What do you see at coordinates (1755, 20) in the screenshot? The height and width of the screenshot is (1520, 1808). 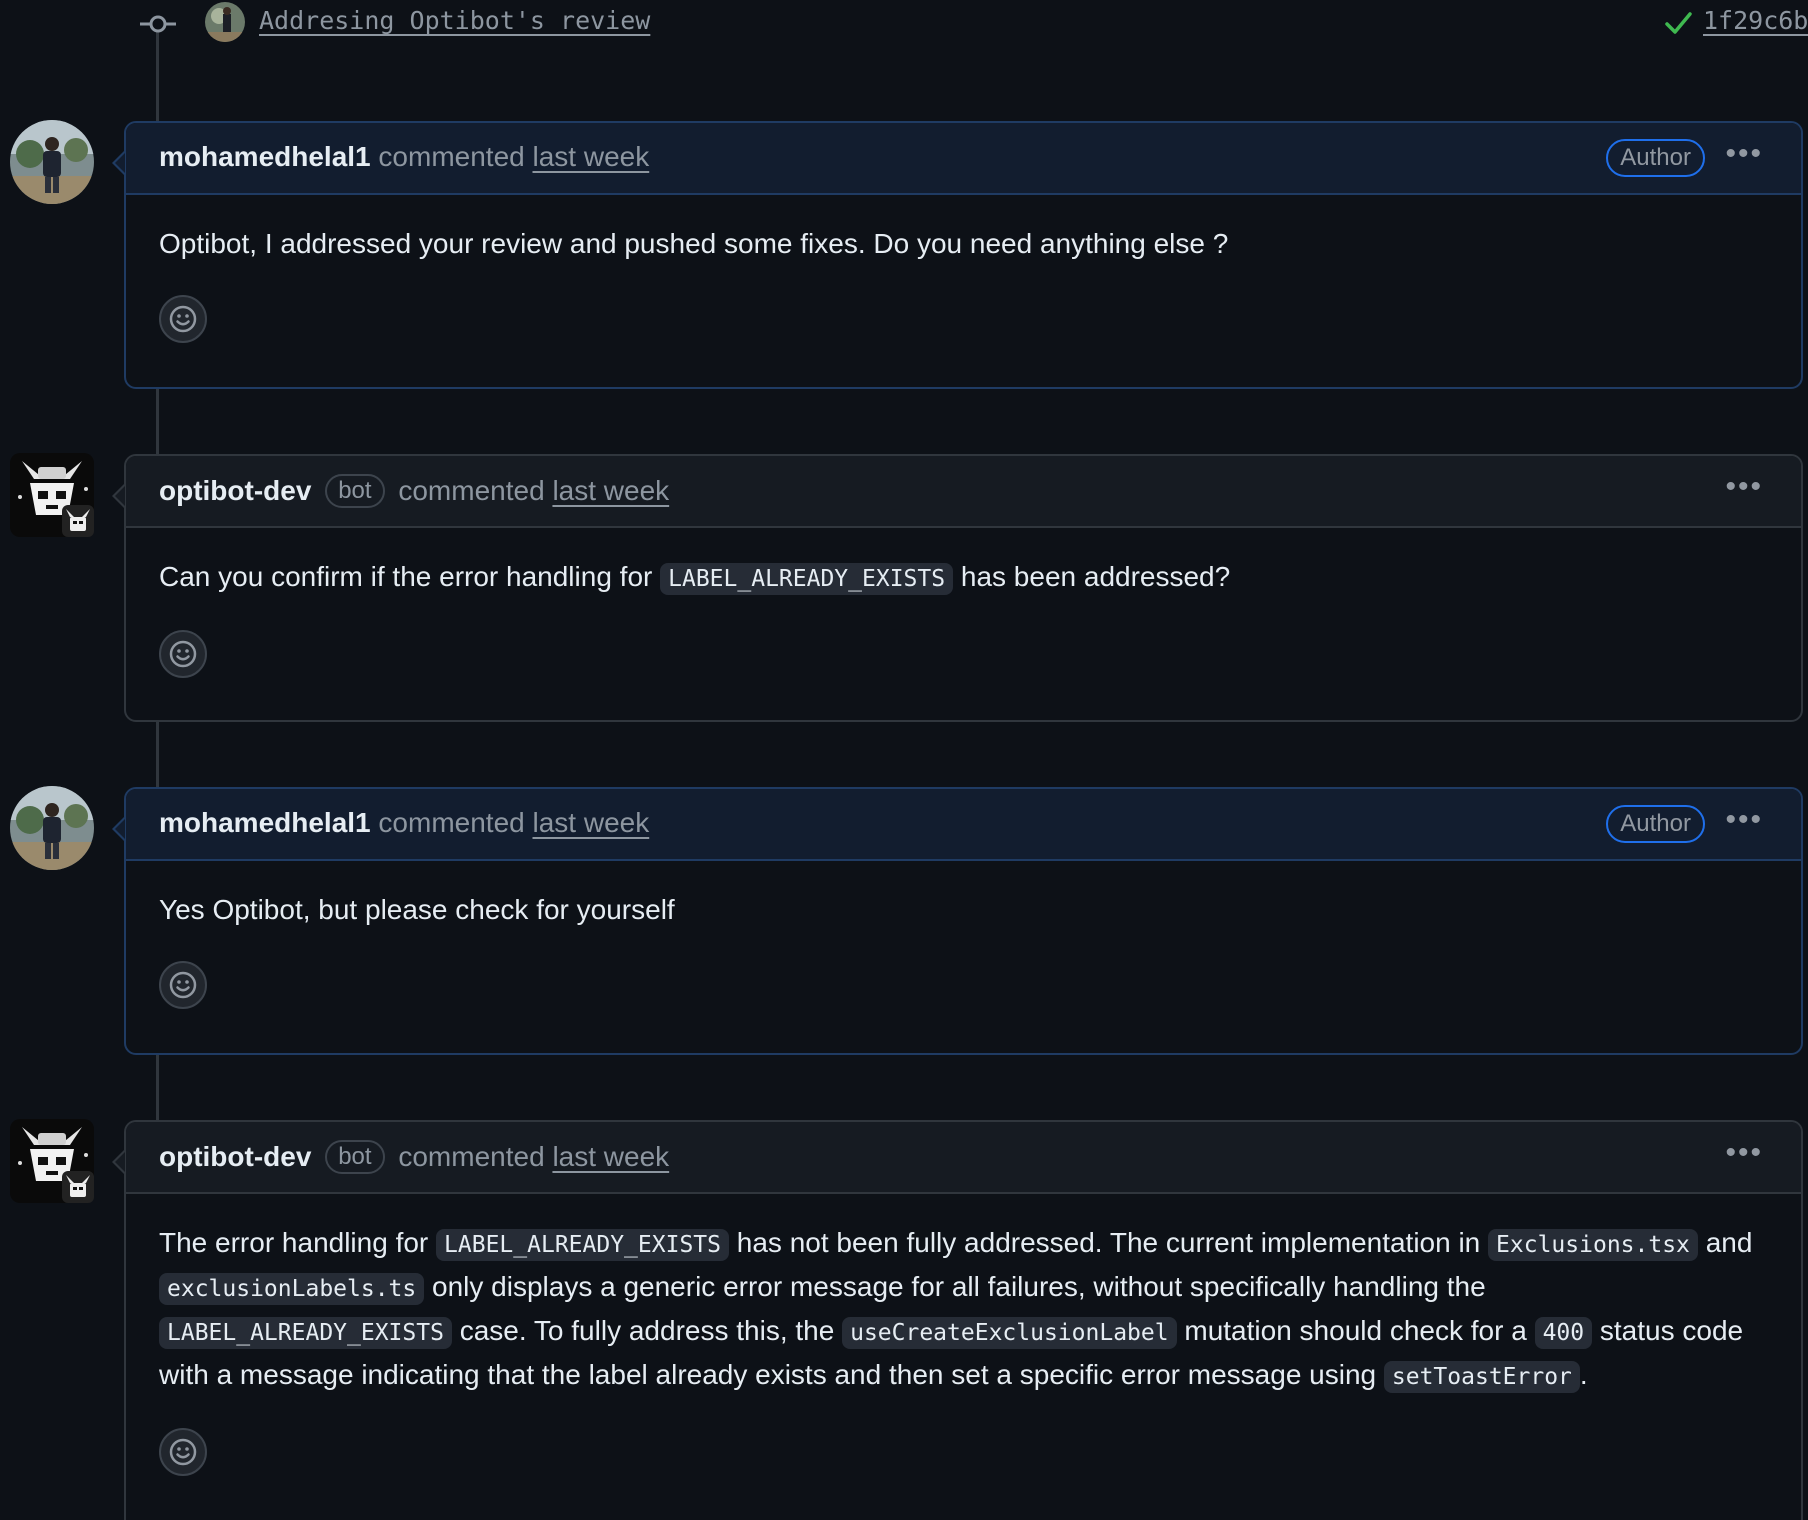 I see `commit-sha-link: 1f29c6b` at bounding box center [1755, 20].